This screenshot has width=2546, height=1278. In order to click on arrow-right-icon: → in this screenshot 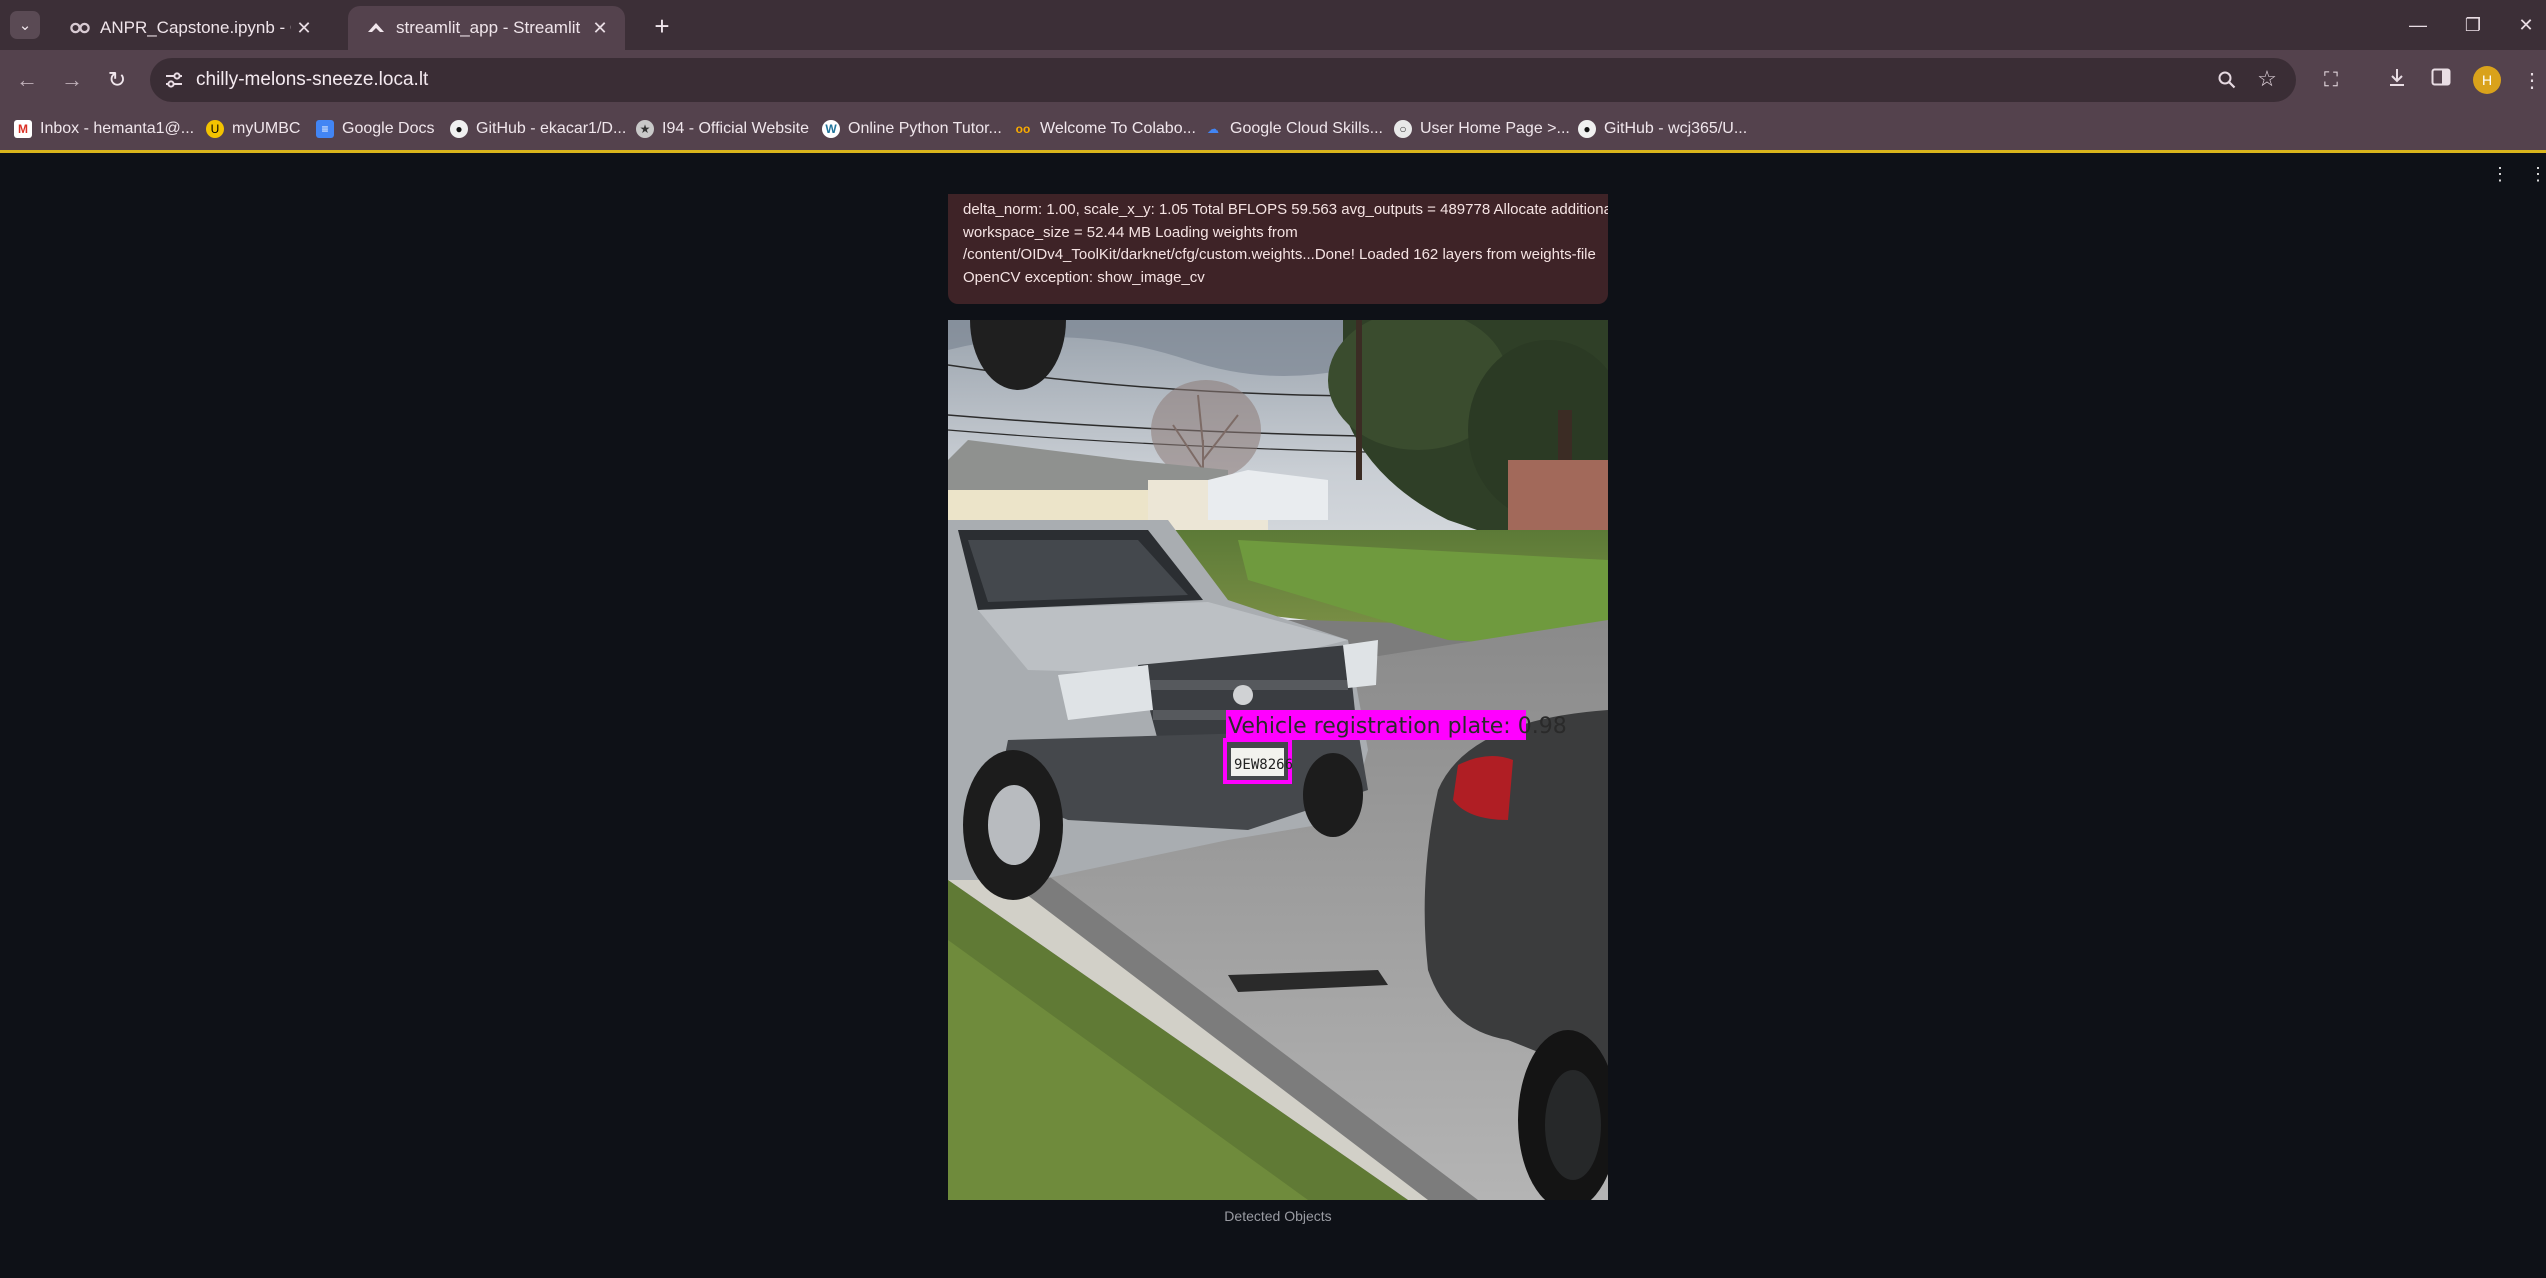, I will do `click(72, 79)`.